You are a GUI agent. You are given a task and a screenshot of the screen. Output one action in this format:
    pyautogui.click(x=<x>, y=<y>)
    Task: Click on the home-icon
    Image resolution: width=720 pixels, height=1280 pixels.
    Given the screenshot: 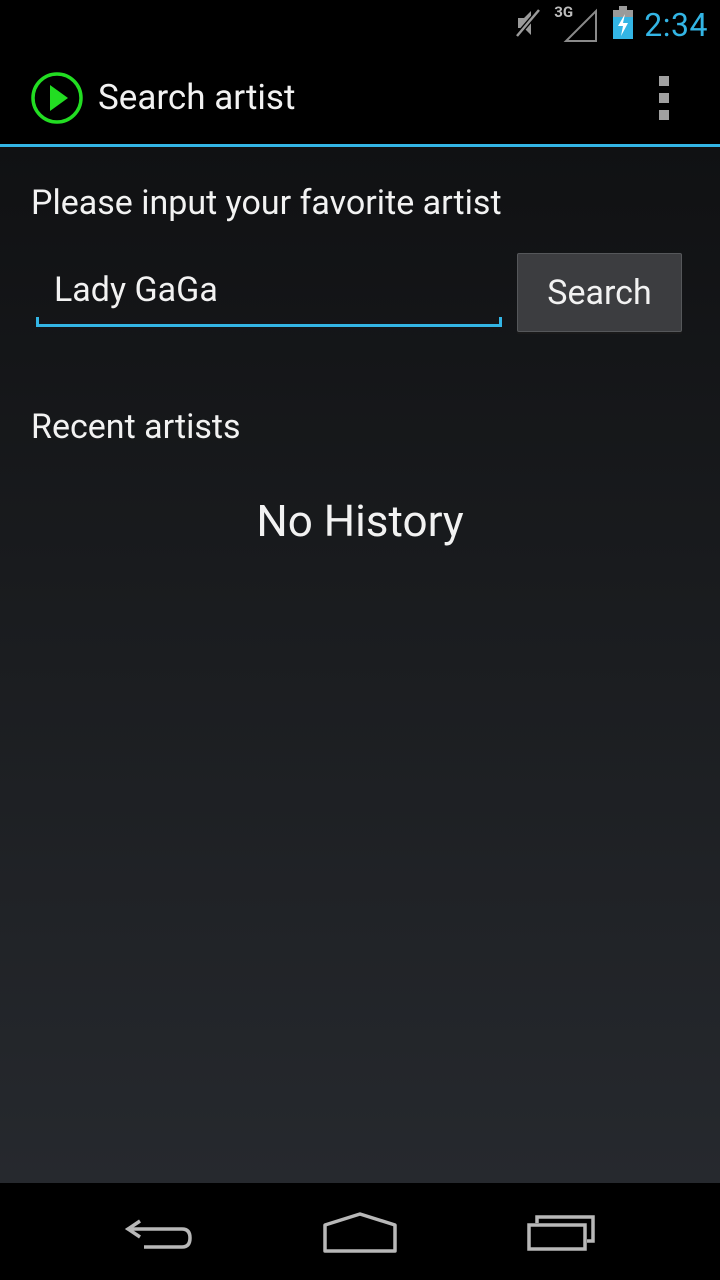 What is the action you would take?
    pyautogui.click(x=360, y=1233)
    